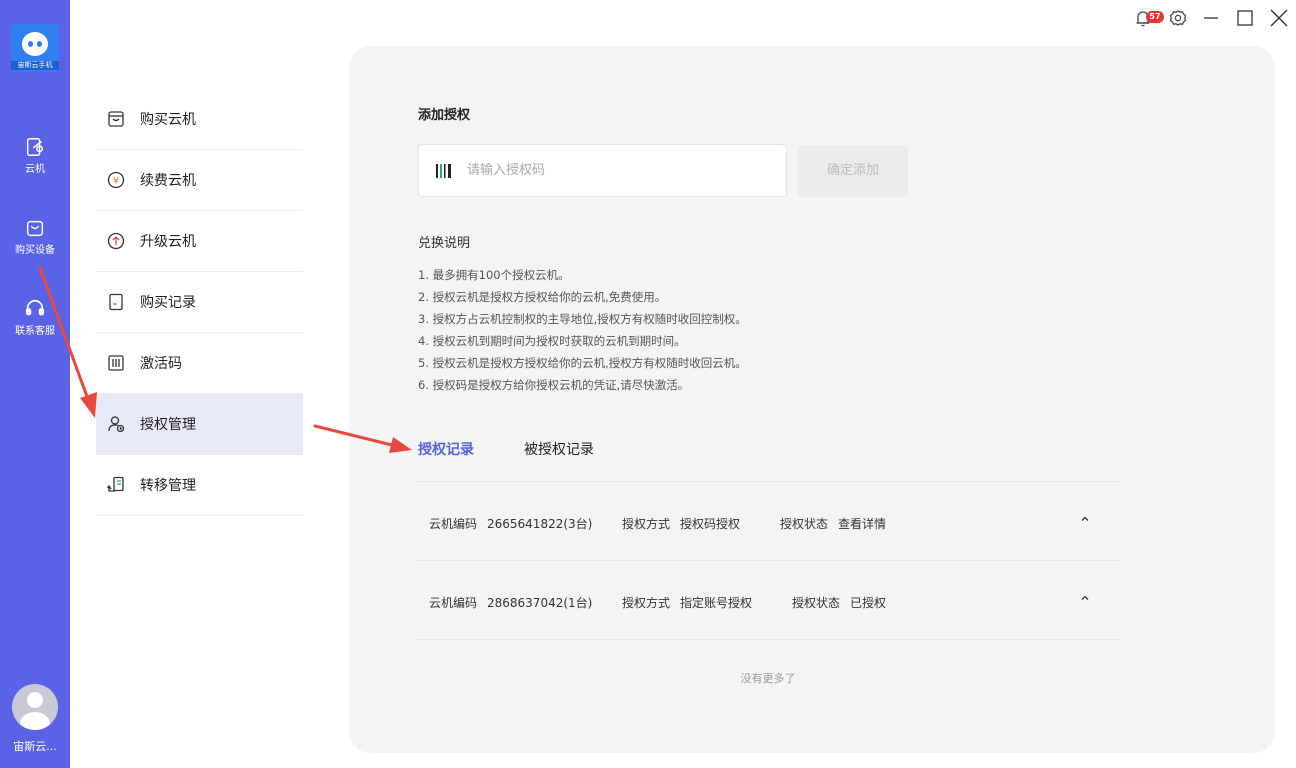 The width and height of the screenshot is (1296, 768). What do you see at coordinates (542, 297) in the screenshot?
I see `rule-item: 2. 授权云机是授权方授权给你的云机,免费使用。` at bounding box center [542, 297].